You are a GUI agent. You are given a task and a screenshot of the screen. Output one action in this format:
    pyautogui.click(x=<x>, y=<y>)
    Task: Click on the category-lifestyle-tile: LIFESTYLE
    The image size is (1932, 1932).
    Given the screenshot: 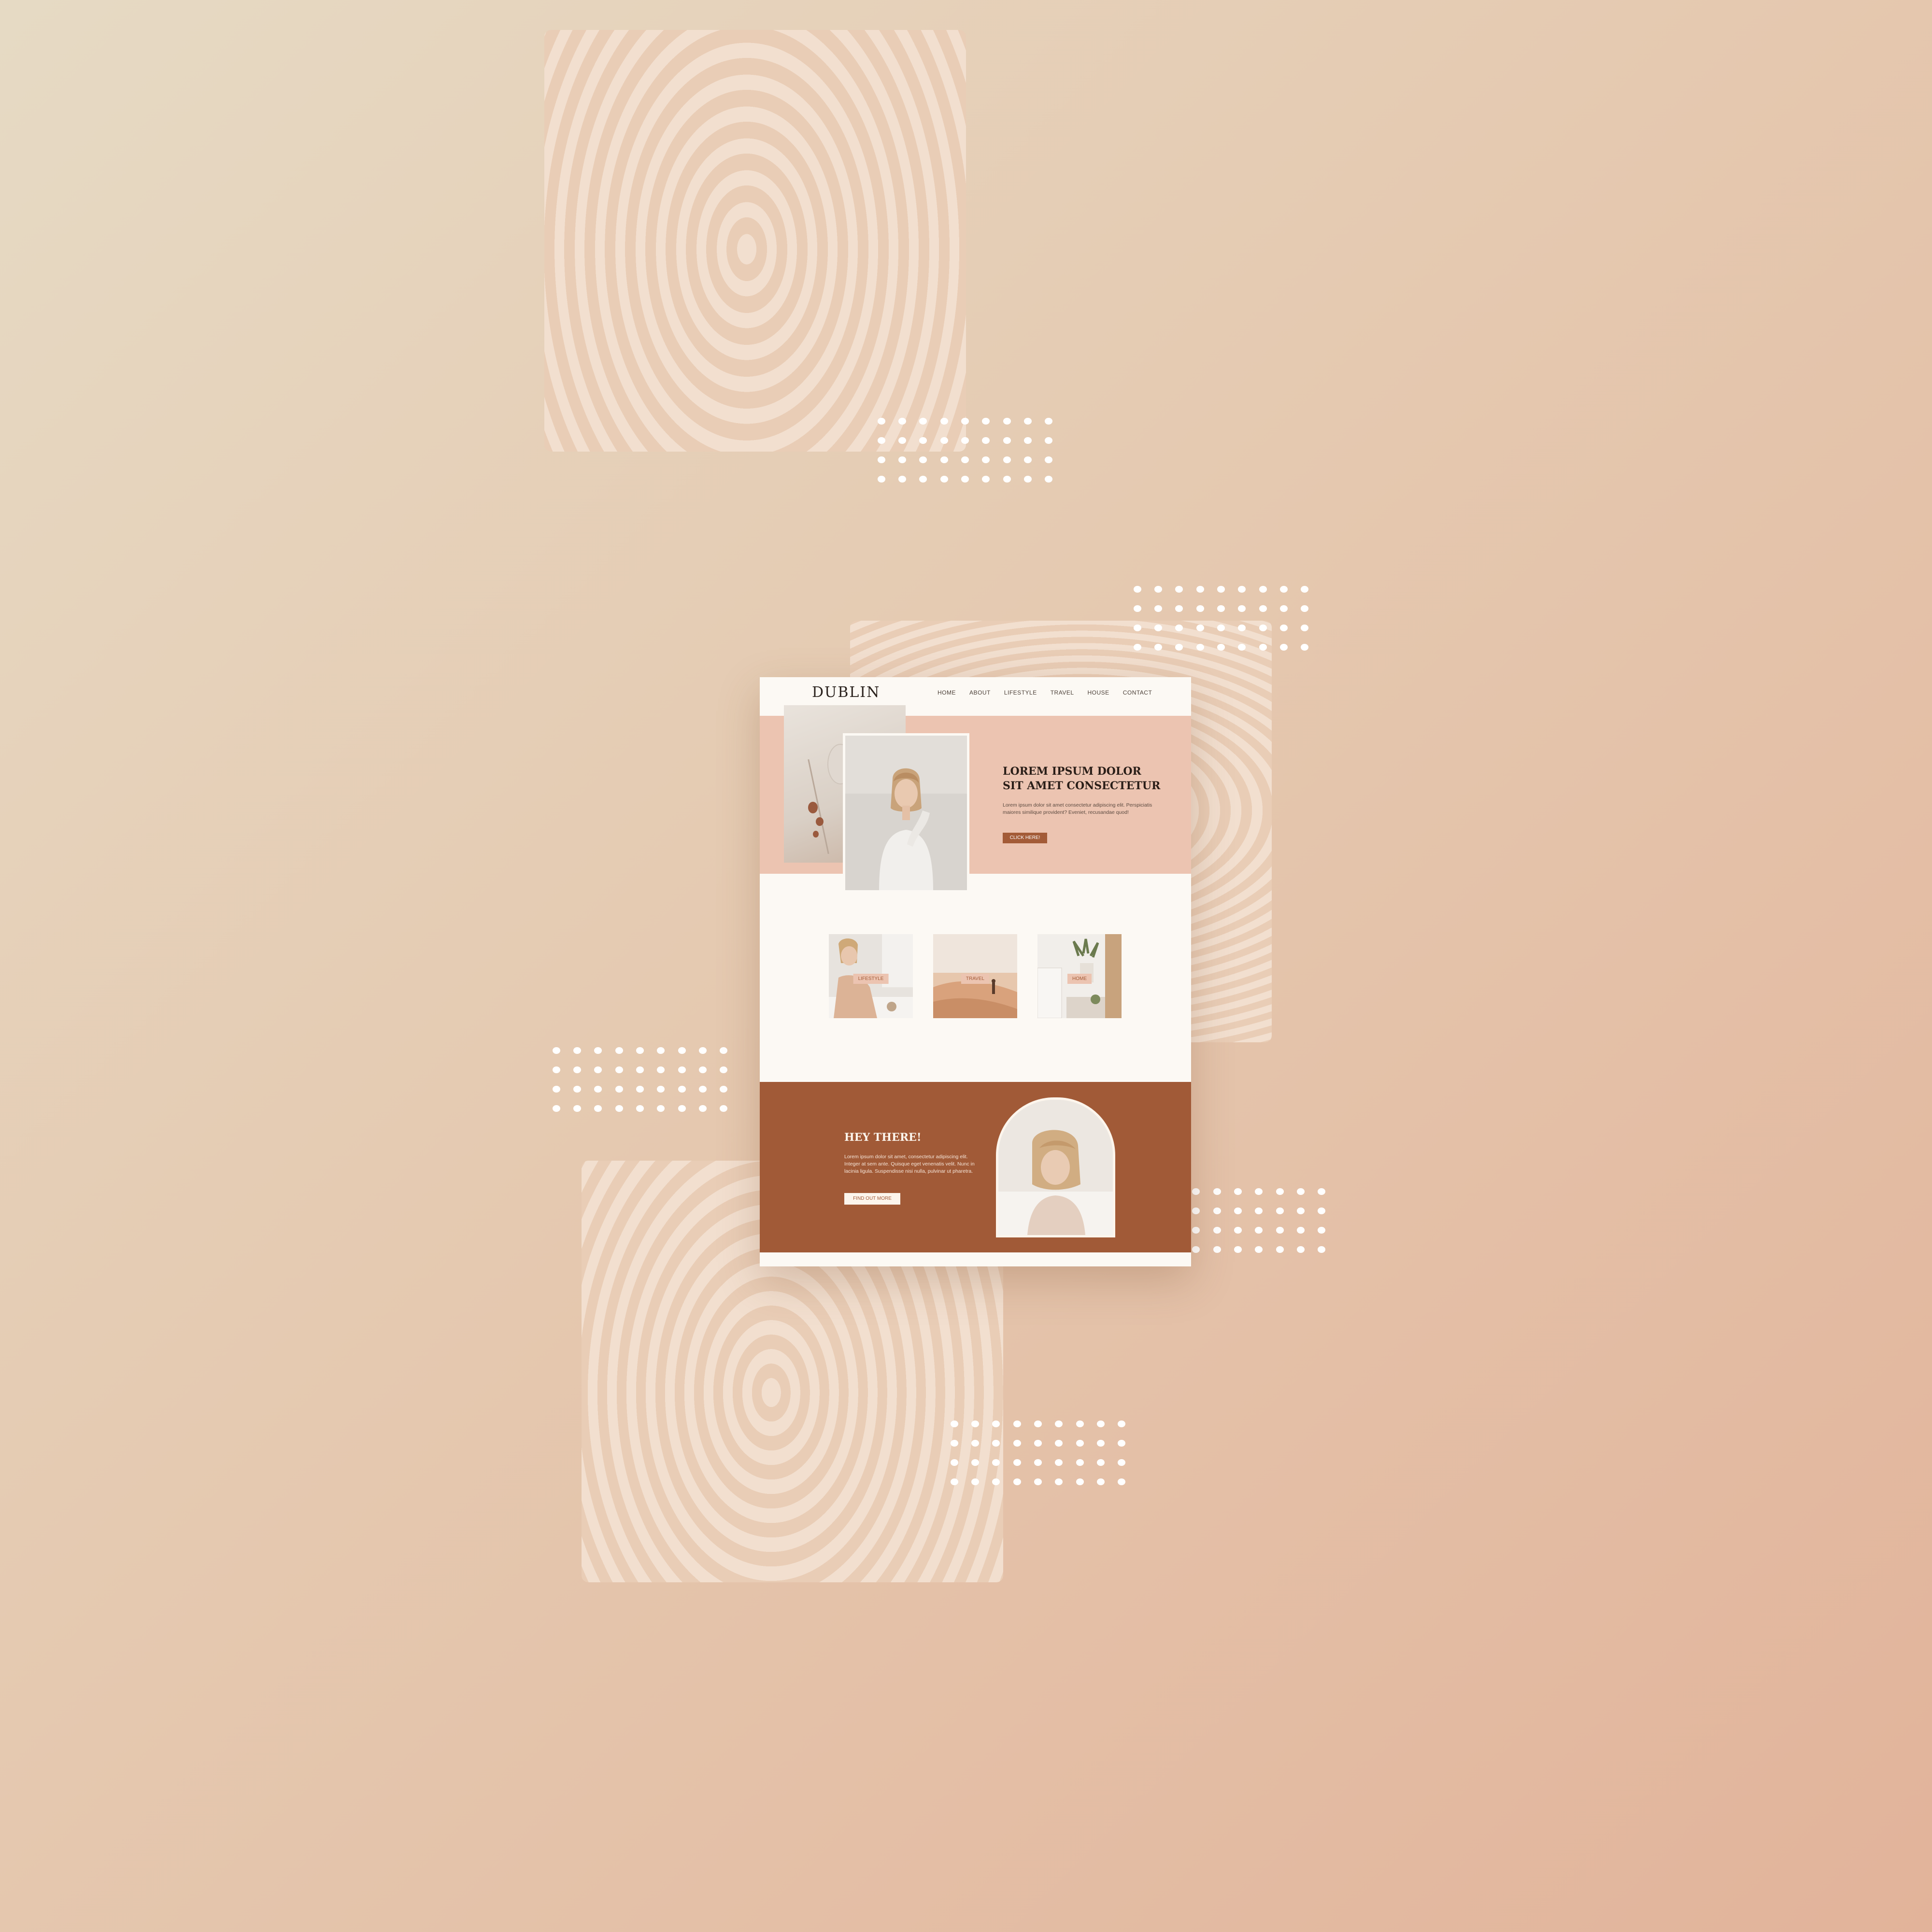 What is the action you would take?
    pyautogui.click(x=871, y=976)
    